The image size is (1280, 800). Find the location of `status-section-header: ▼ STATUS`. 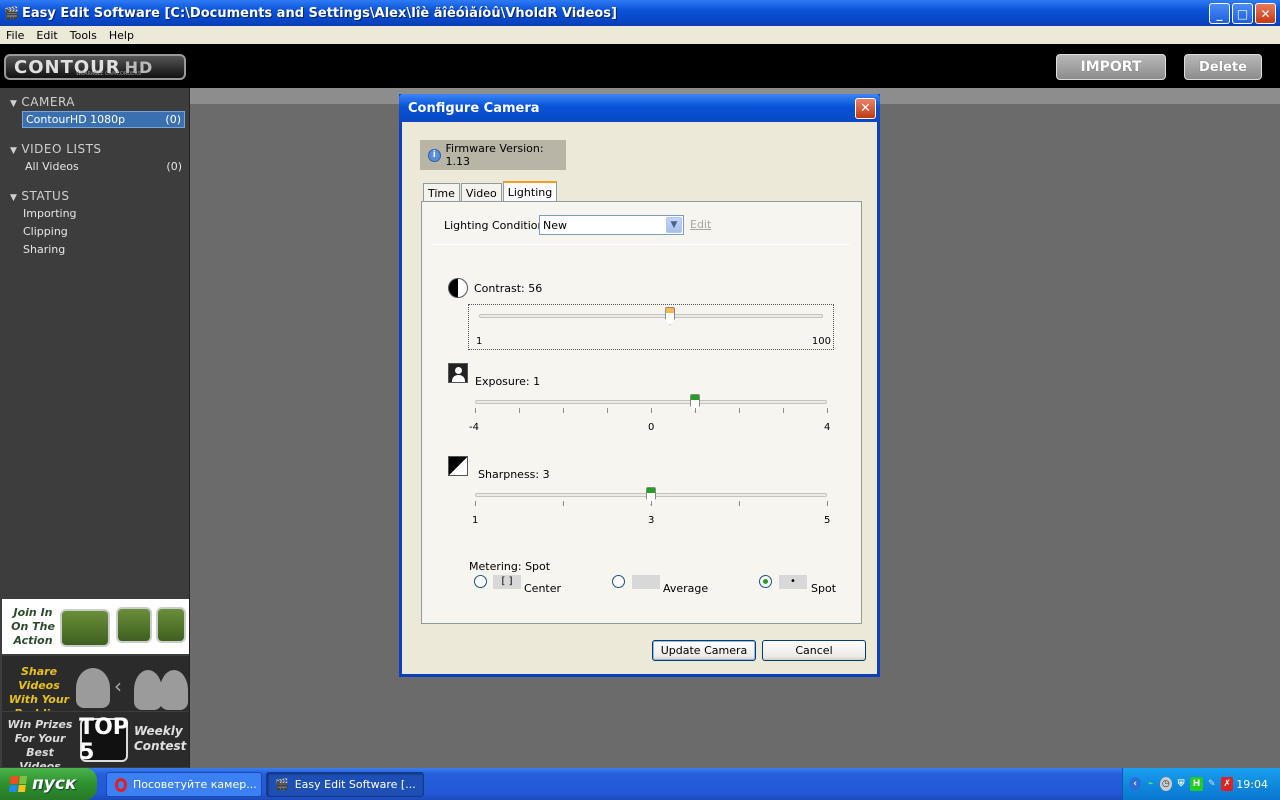

status-section-header: ▼ STATUS is located at coordinates (39, 196).